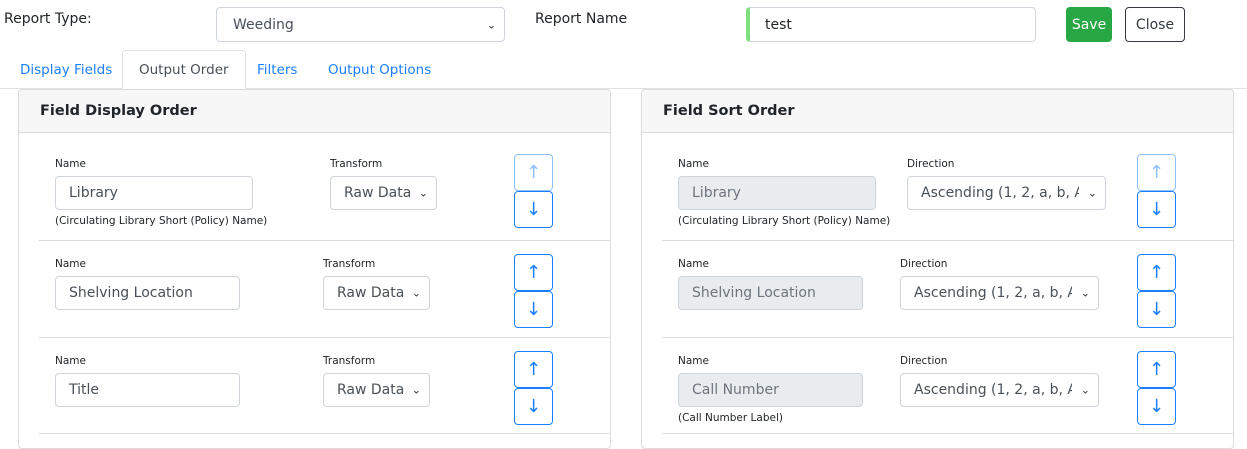  Describe the element at coordinates (48, 19) in the screenshot. I see `report-type-label: Report Type:` at that location.